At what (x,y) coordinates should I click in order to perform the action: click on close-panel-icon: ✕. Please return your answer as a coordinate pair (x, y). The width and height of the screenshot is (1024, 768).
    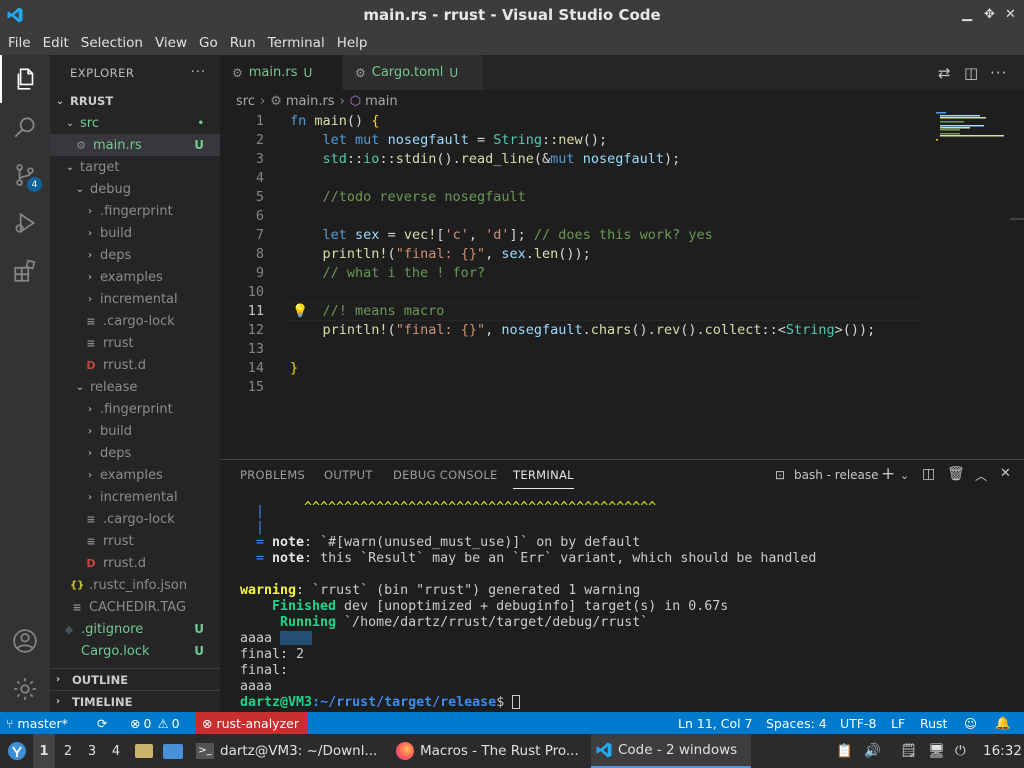
    Looking at the image, I should click on (1005, 473).